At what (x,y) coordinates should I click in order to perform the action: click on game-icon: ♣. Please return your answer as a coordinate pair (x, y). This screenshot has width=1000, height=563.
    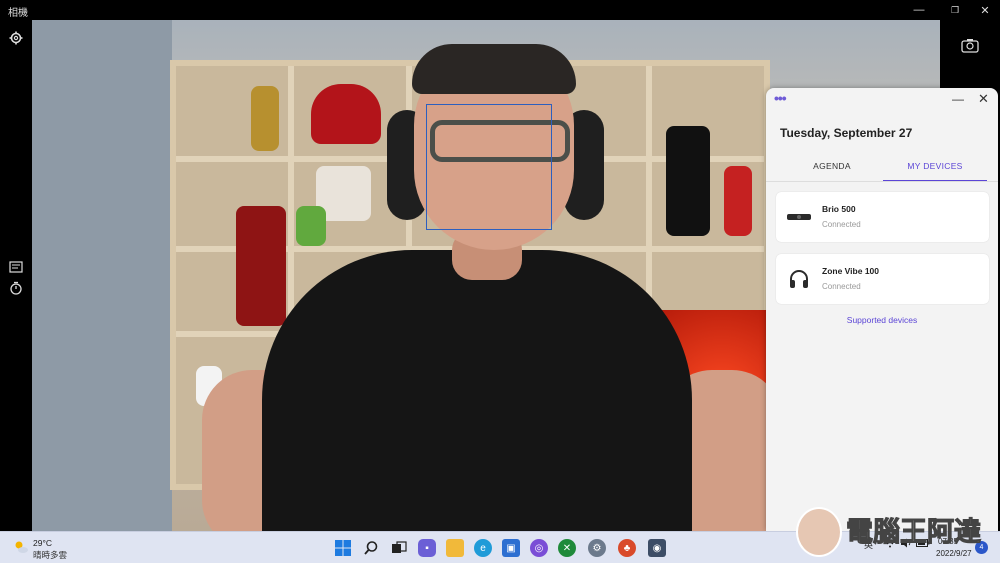
    Looking at the image, I should click on (627, 548).